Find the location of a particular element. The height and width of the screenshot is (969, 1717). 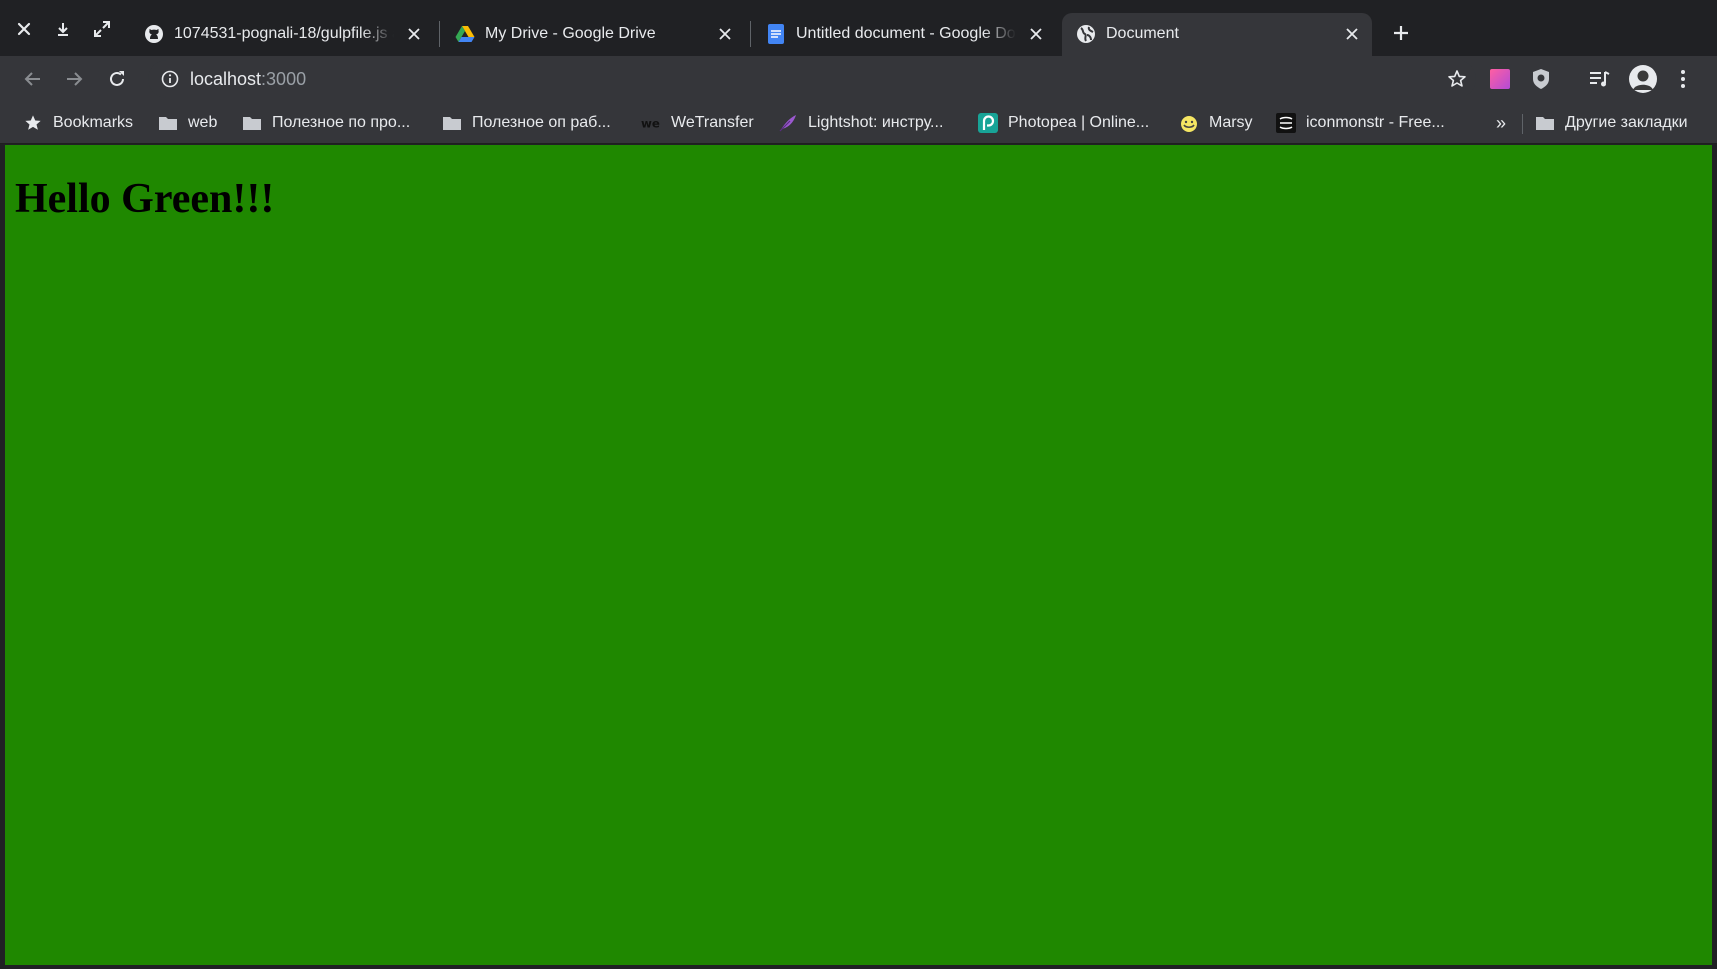

url-text: localhost:3000 is located at coordinates (248, 79).